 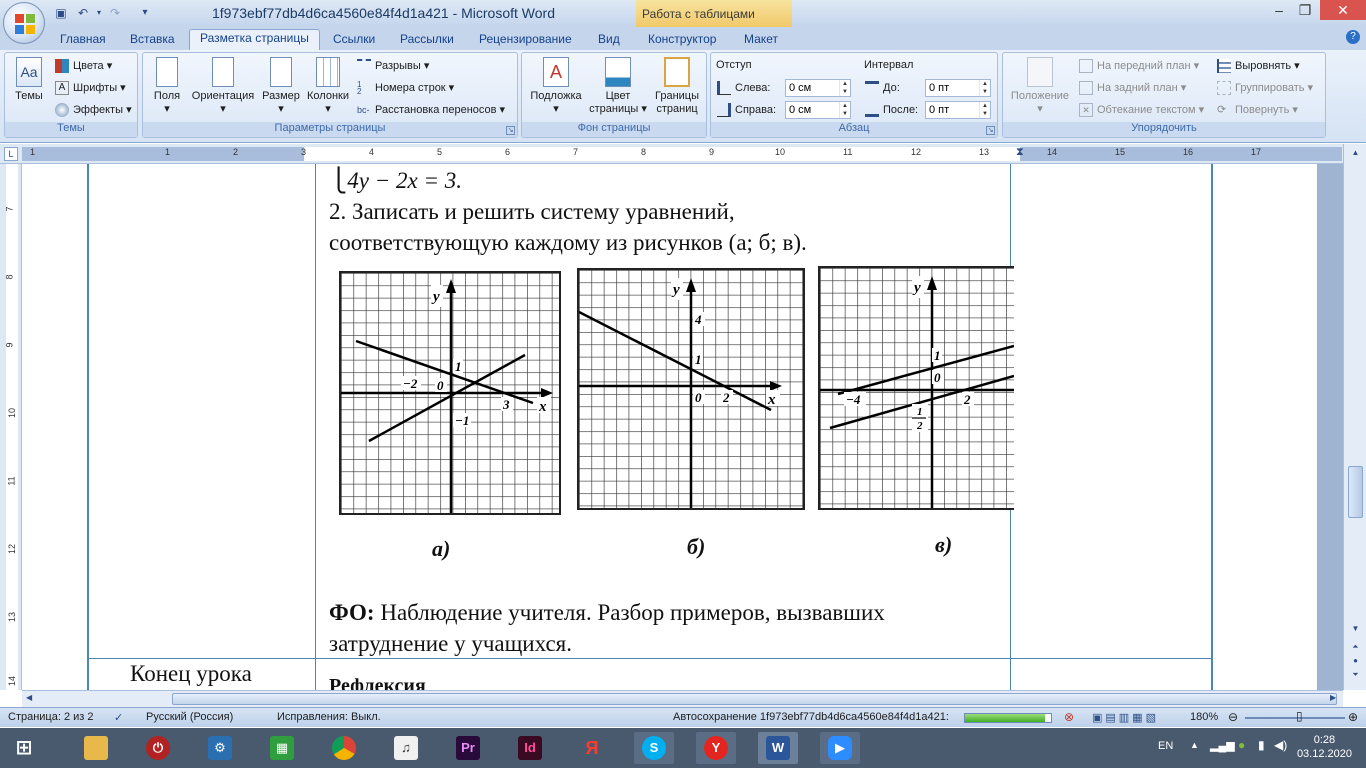 What do you see at coordinates (1125, 717) in the screenshot?
I see `view-buttons-icon: ▣▤▥▦▧` at bounding box center [1125, 717].